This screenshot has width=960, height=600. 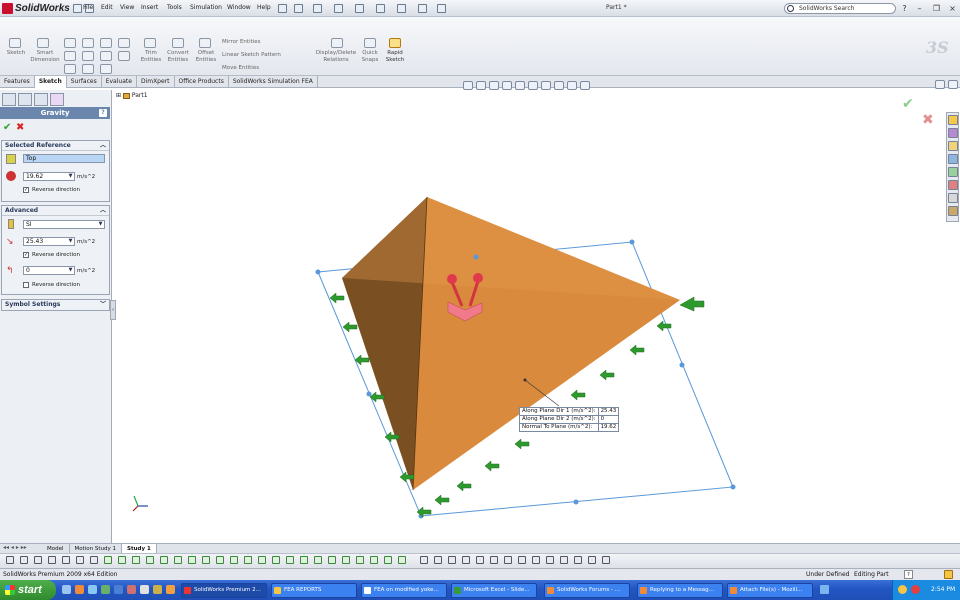 I want to click on line-sketch-icon, so click(x=424, y=560).